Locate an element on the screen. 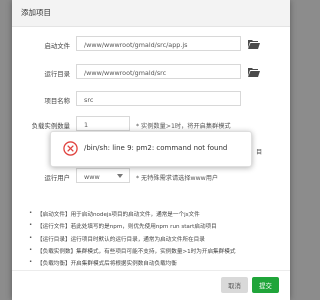 This screenshot has width=320, height=300. run-user-value: www is located at coordinates (92, 176).